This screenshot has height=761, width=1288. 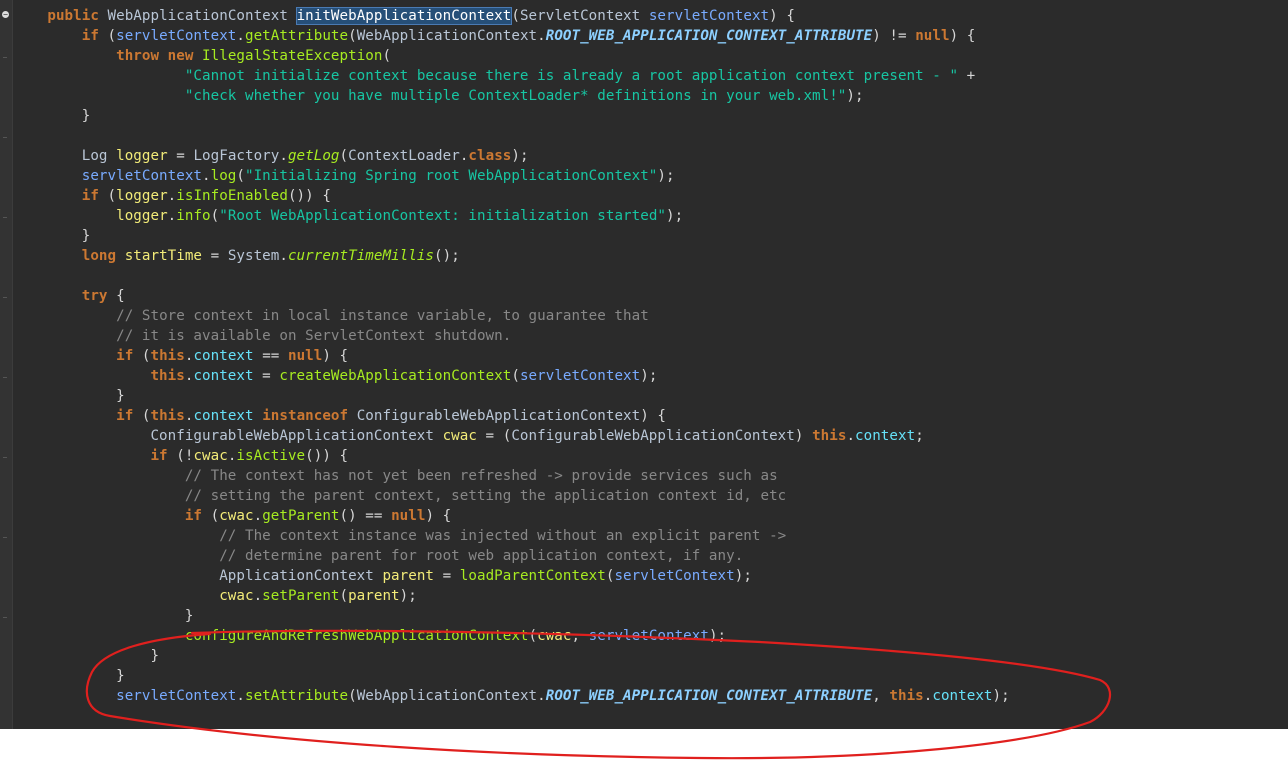 I want to click on code-line: try {, so click(x=650, y=296).